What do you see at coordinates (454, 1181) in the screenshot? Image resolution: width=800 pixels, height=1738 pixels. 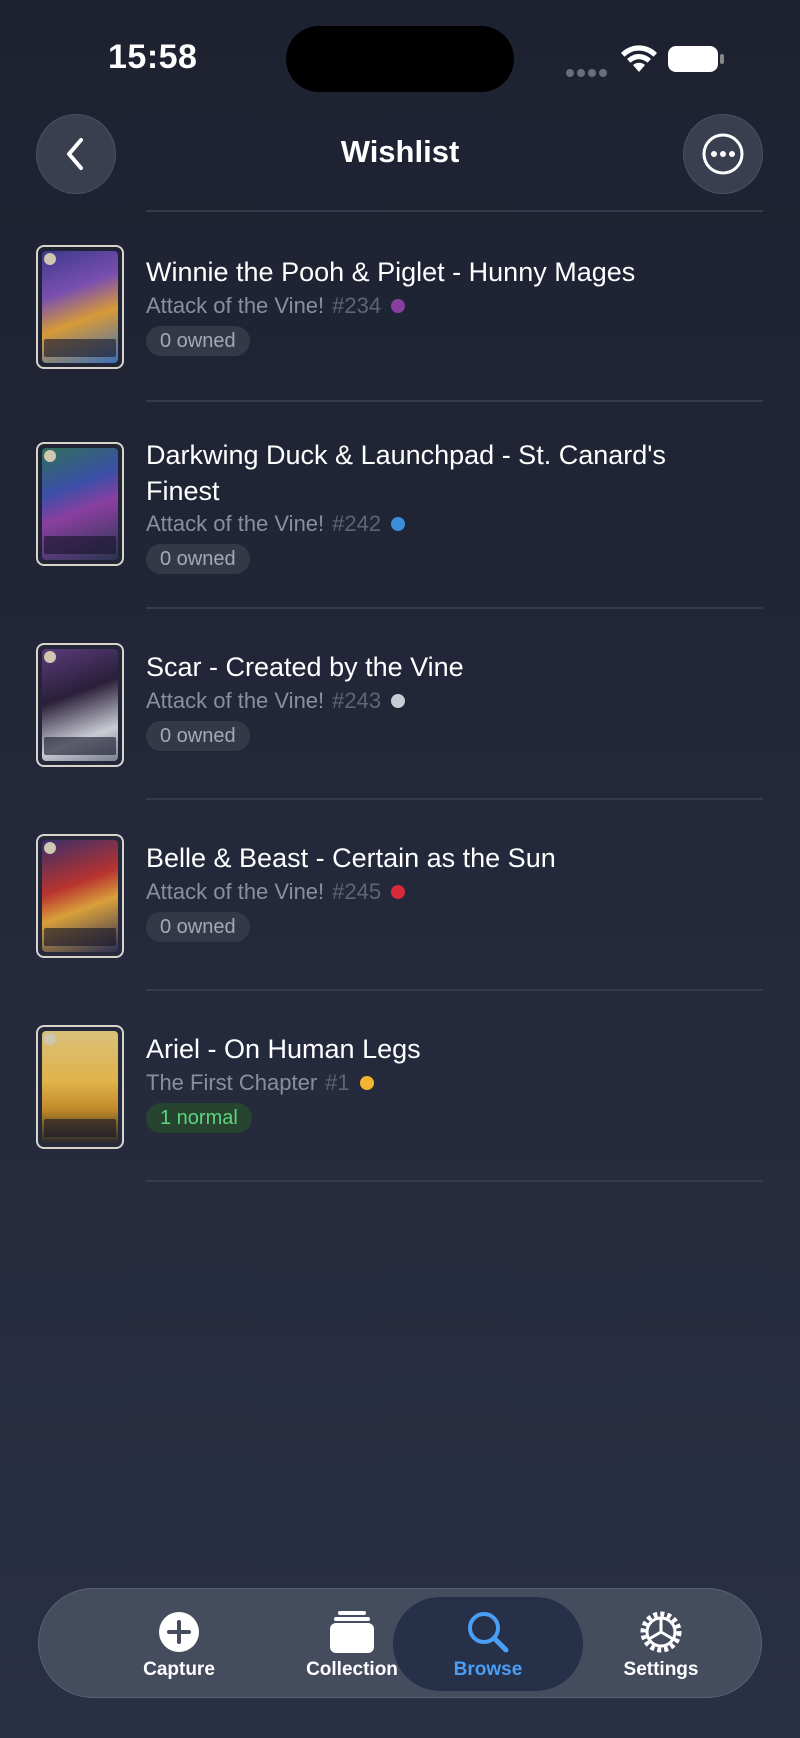 I see `row-divider` at bounding box center [454, 1181].